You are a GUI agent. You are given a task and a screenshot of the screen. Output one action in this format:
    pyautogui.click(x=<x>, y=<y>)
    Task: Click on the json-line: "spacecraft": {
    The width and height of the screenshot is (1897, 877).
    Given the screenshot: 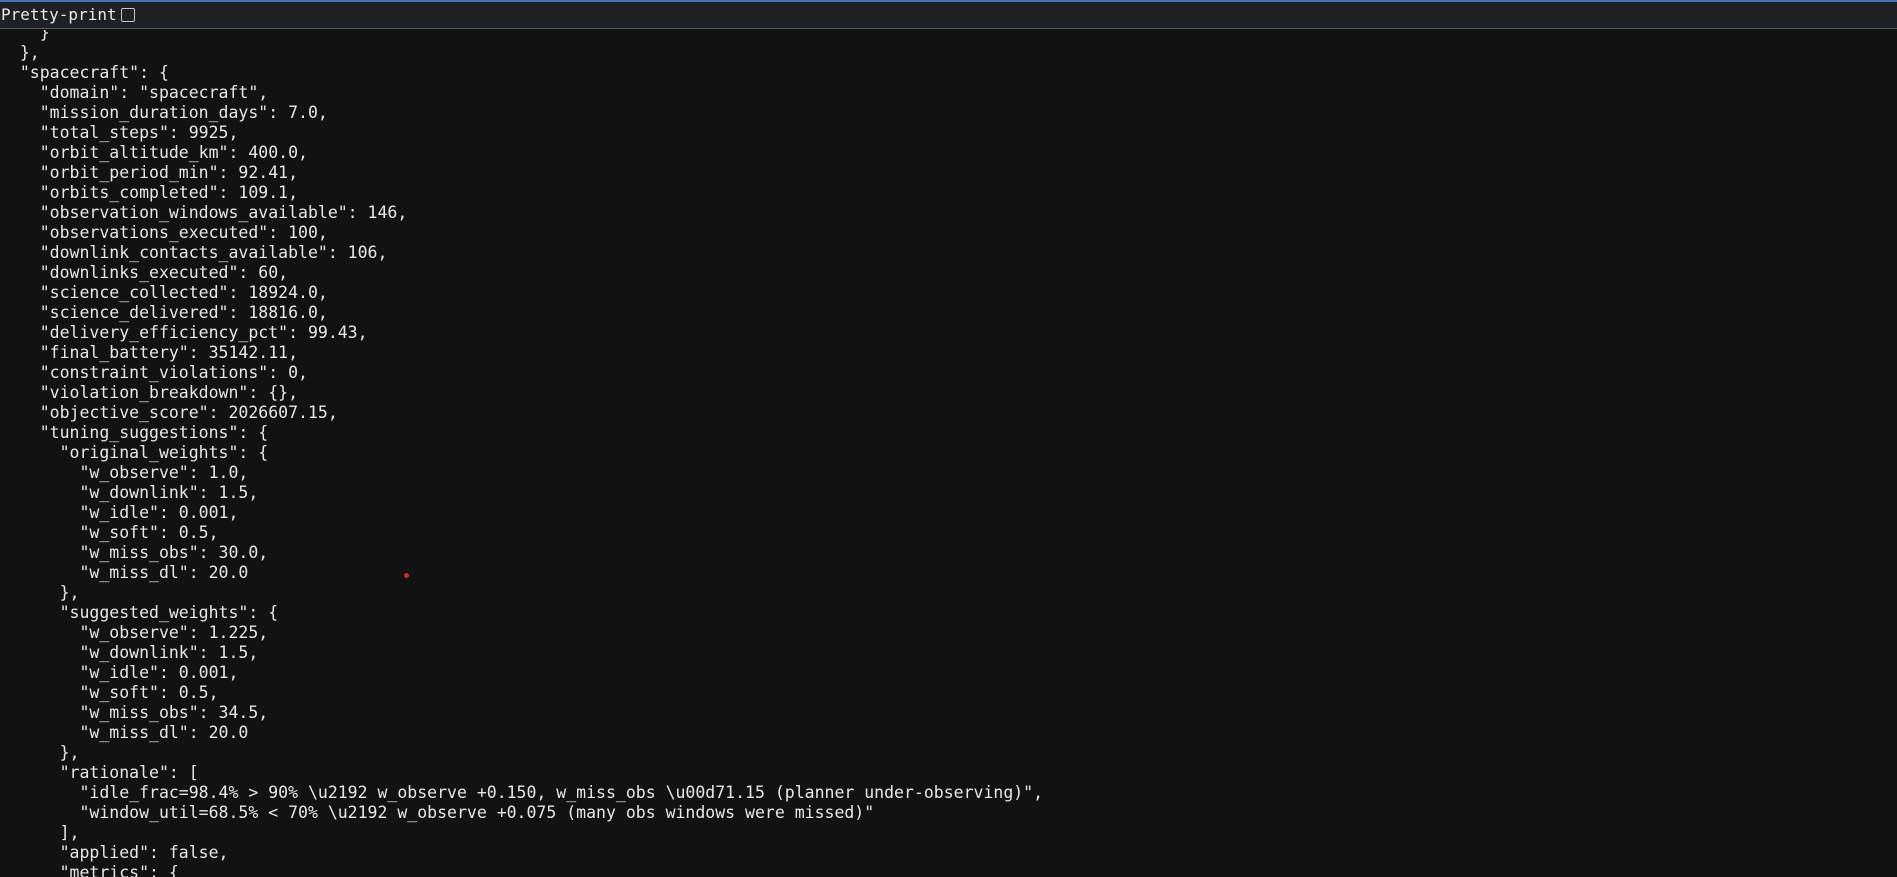 What is the action you would take?
    pyautogui.click(x=84, y=72)
    